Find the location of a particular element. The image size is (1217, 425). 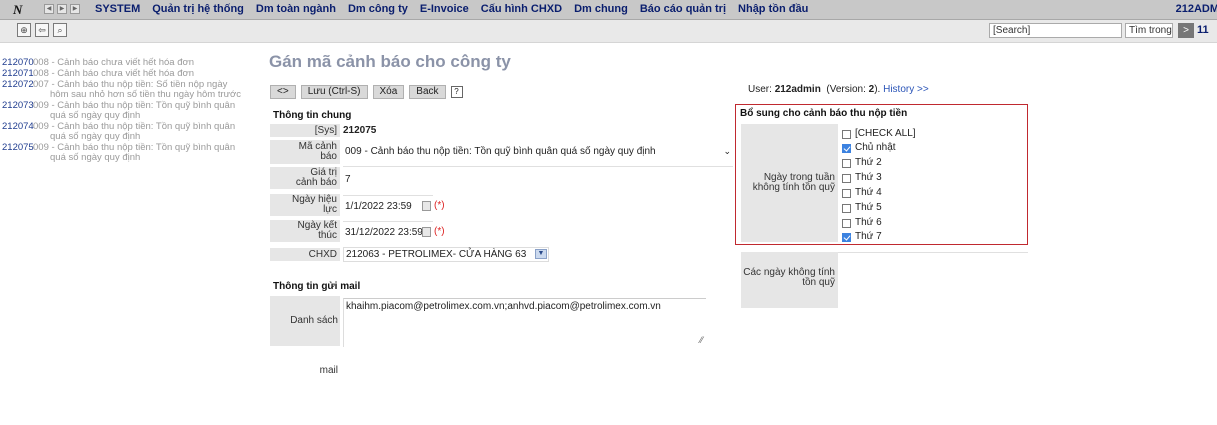

action-bar: <> Lưu (Ctrl-S) Xóa Back ? is located at coordinates (366, 92).